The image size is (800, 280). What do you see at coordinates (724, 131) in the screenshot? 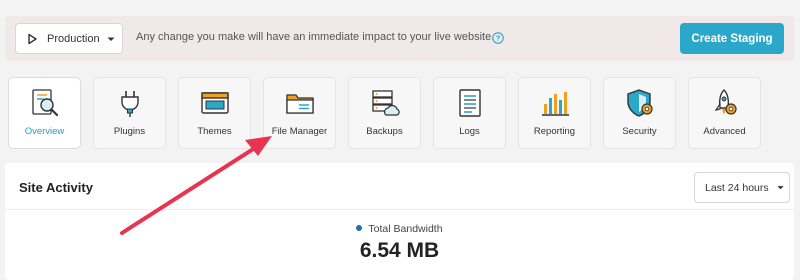
I see `tool-label: Advanced` at bounding box center [724, 131].